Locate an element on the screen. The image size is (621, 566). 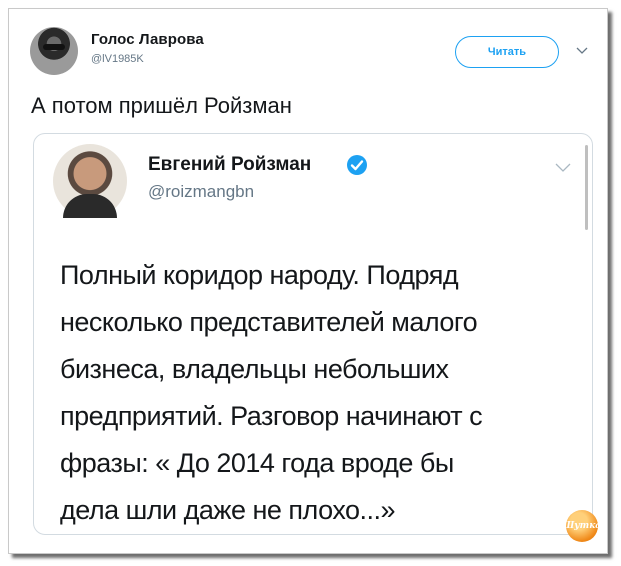
scrollbar is located at coordinates (586, 187).